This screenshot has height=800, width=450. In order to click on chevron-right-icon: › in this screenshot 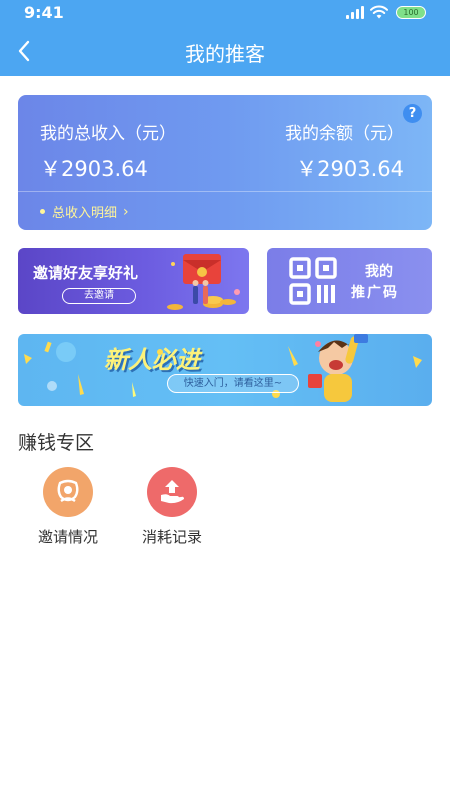, I will do `click(126, 211)`.